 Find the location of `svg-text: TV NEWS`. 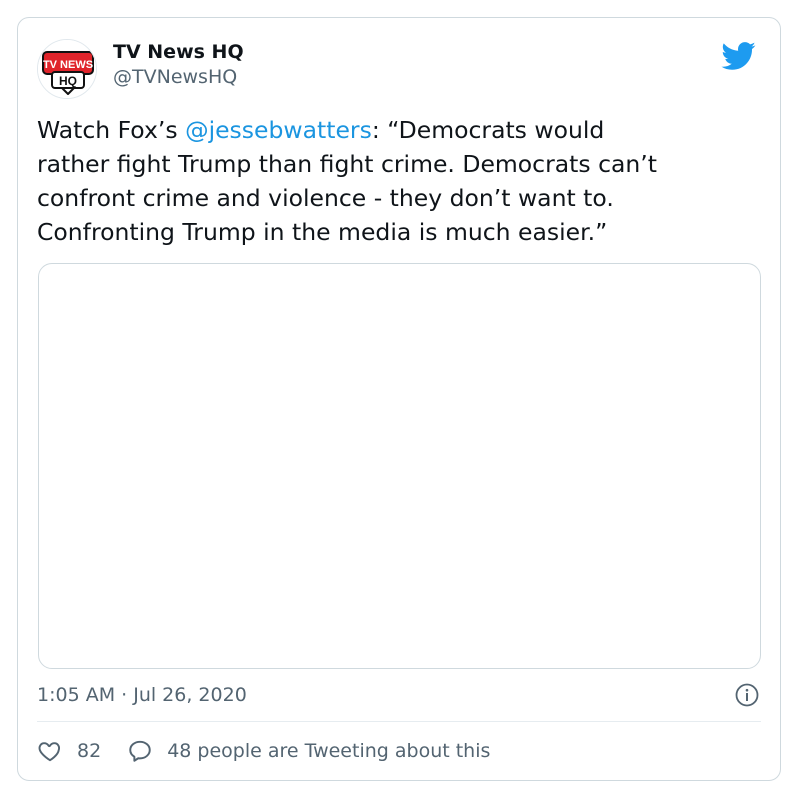

svg-text: TV NEWS is located at coordinates (68, 65).